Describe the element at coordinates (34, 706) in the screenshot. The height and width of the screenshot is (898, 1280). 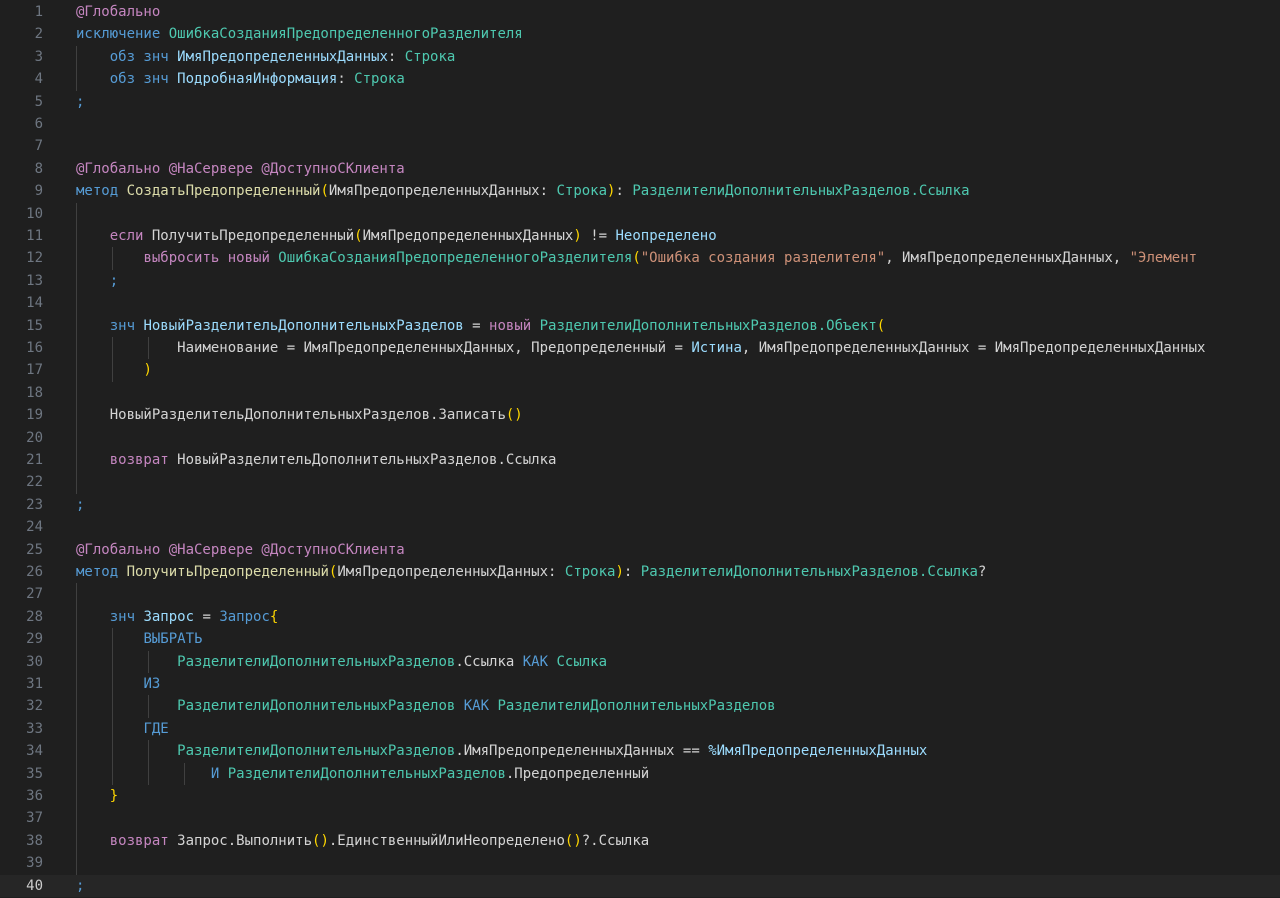
I see `line-number: 32` at that location.